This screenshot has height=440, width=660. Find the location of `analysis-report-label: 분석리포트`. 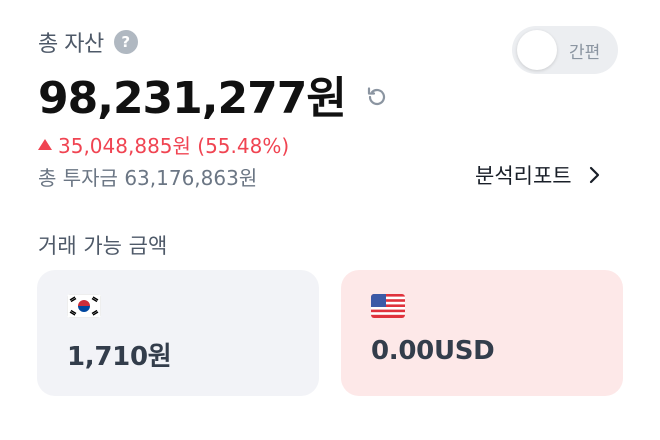

analysis-report-label: 분석리포트 is located at coordinates (523, 176).